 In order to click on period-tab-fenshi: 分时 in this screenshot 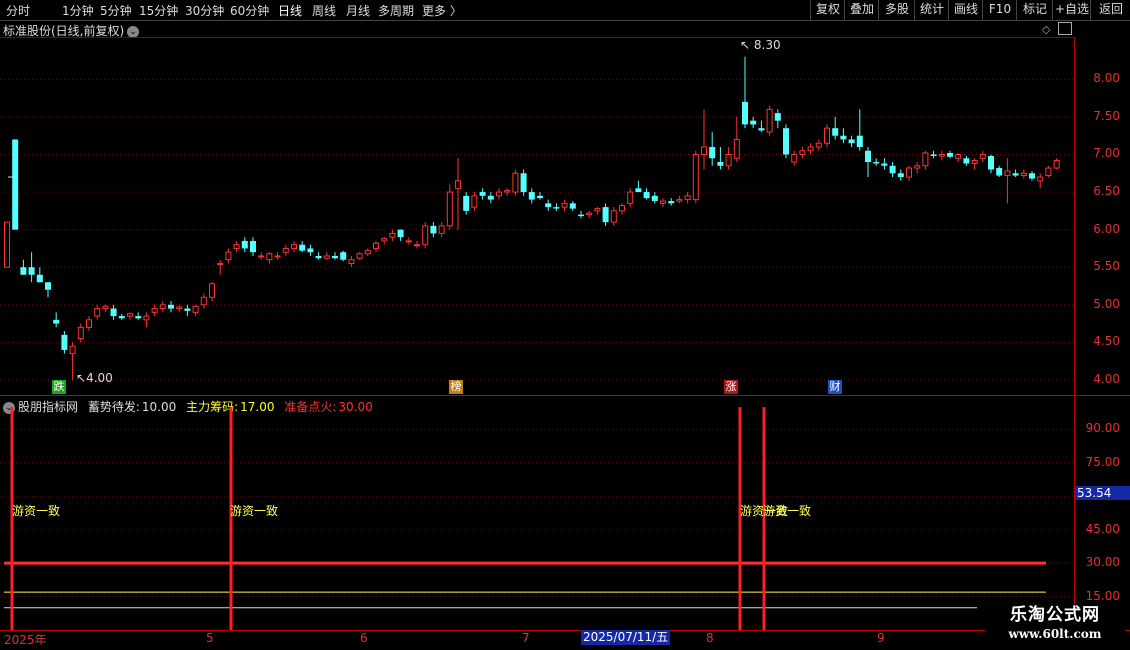, I will do `click(18, 10)`.